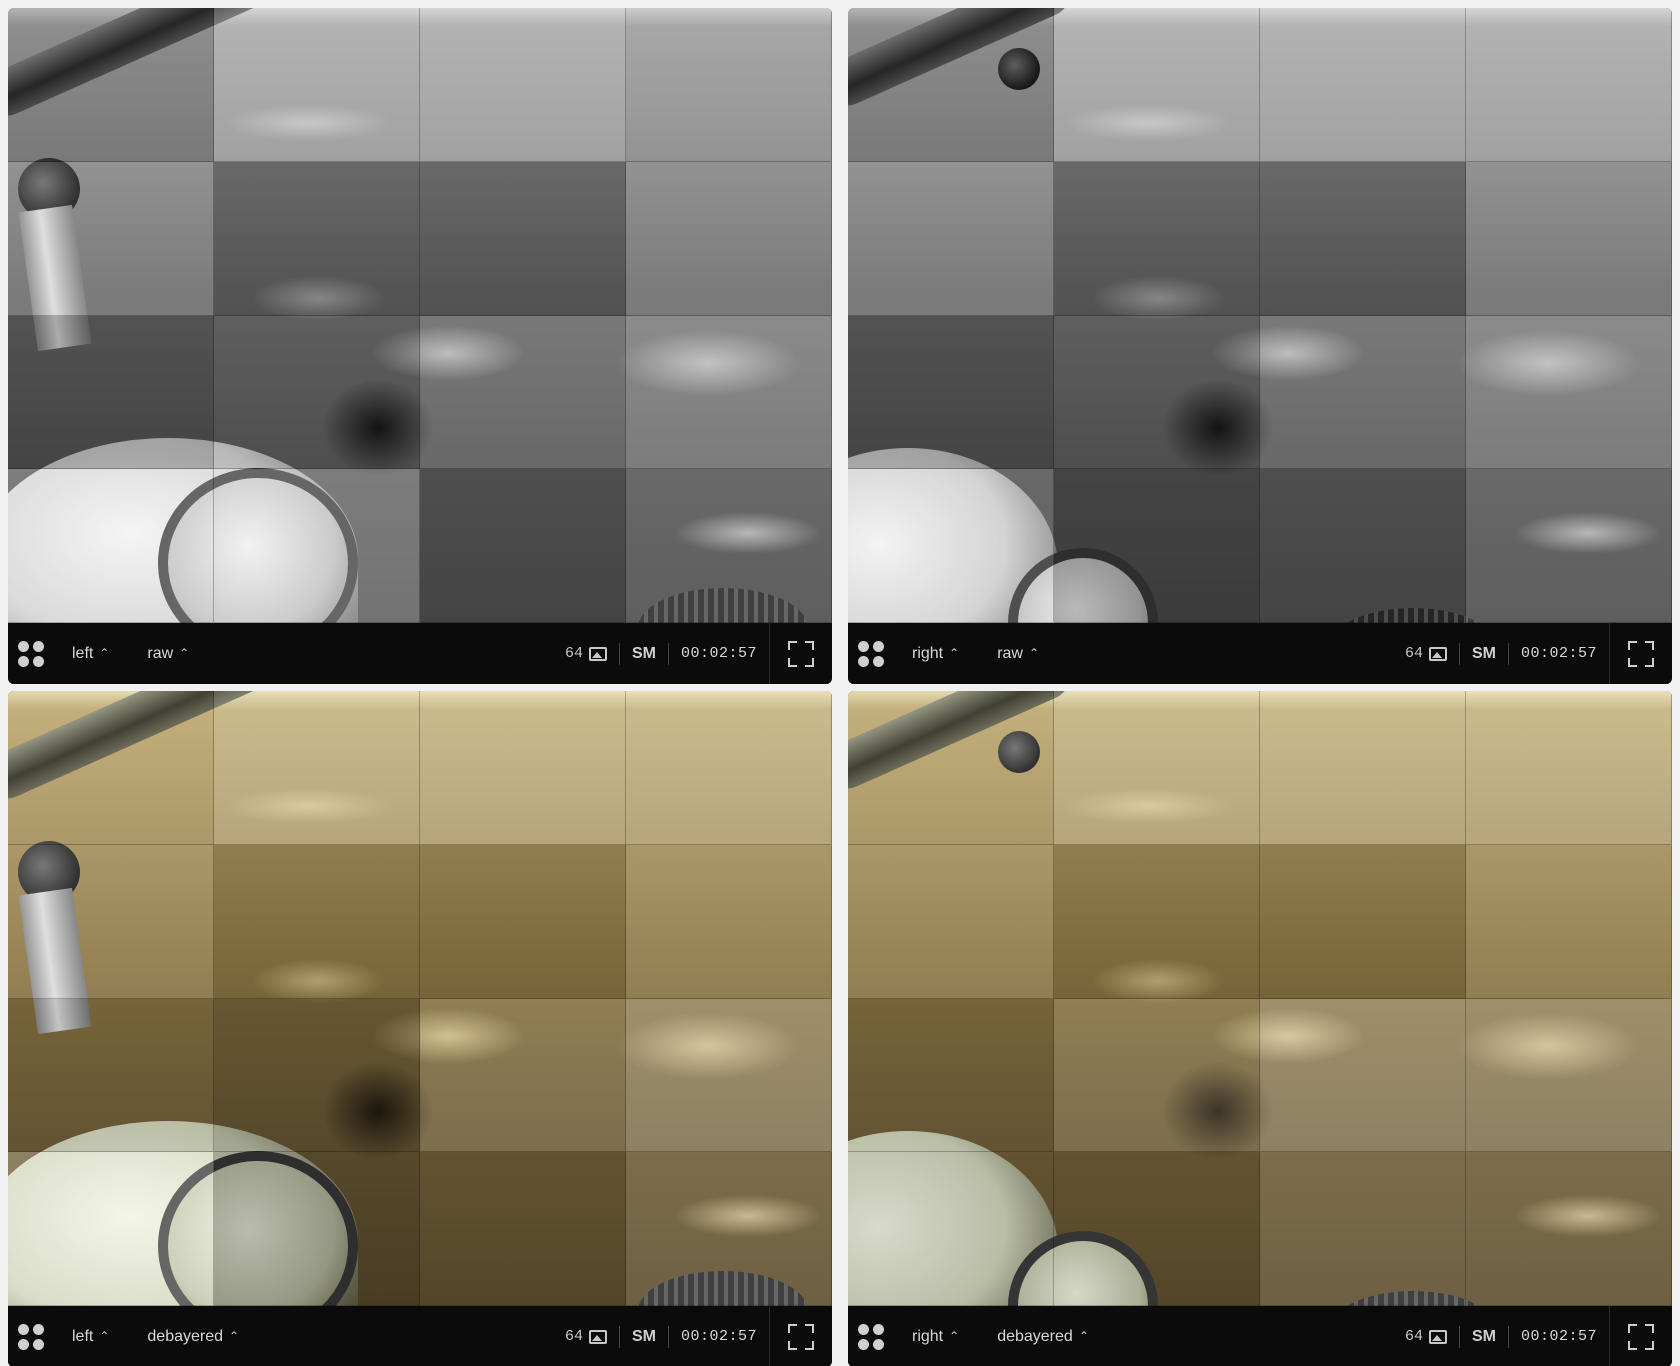 This screenshot has width=1680, height=1366. Describe the element at coordinates (420, 1336) in the screenshot. I see `viewer-toolbar: left ⌃ debayered ⌃ 64 SM 00:02:57` at that location.